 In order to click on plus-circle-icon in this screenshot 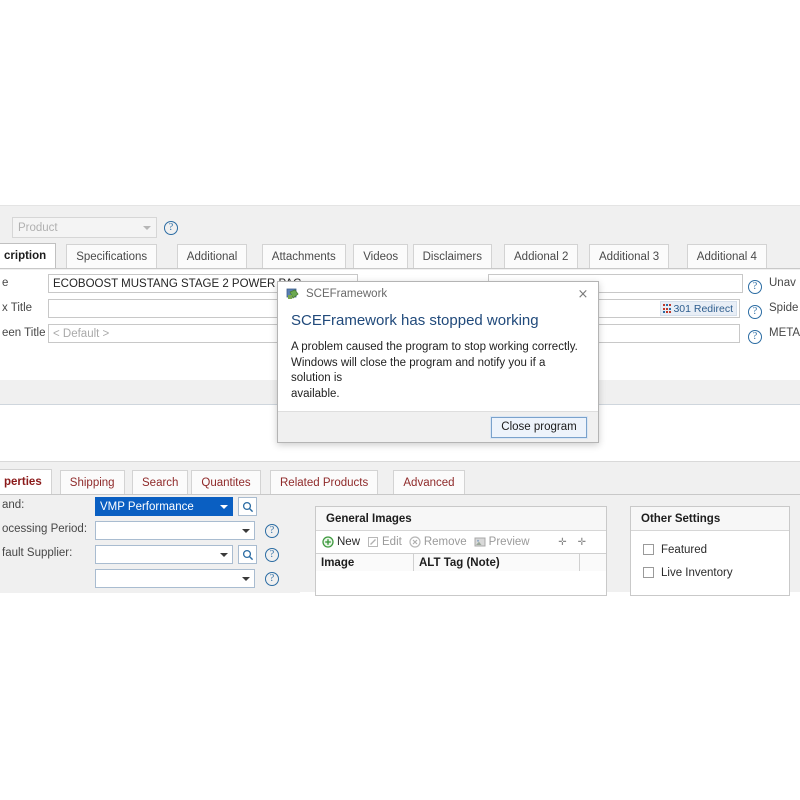, I will do `click(328, 542)`.